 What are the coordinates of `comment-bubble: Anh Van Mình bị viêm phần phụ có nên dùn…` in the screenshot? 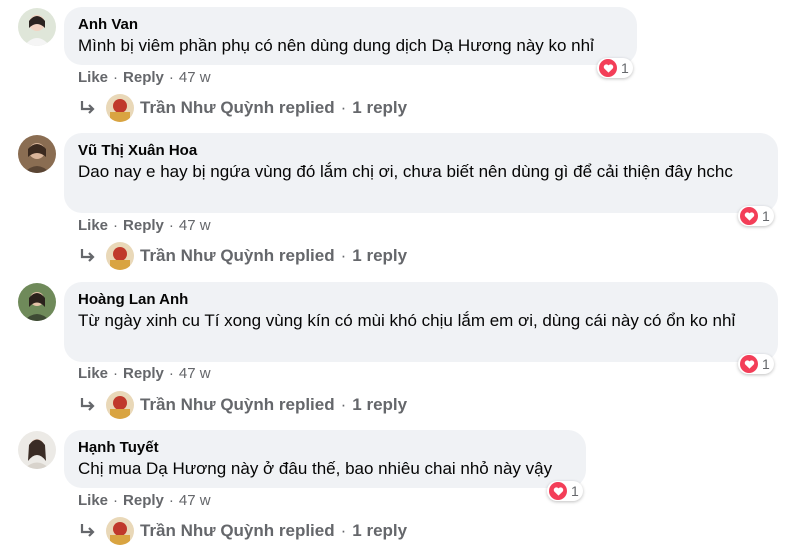 It's located at (350, 36).